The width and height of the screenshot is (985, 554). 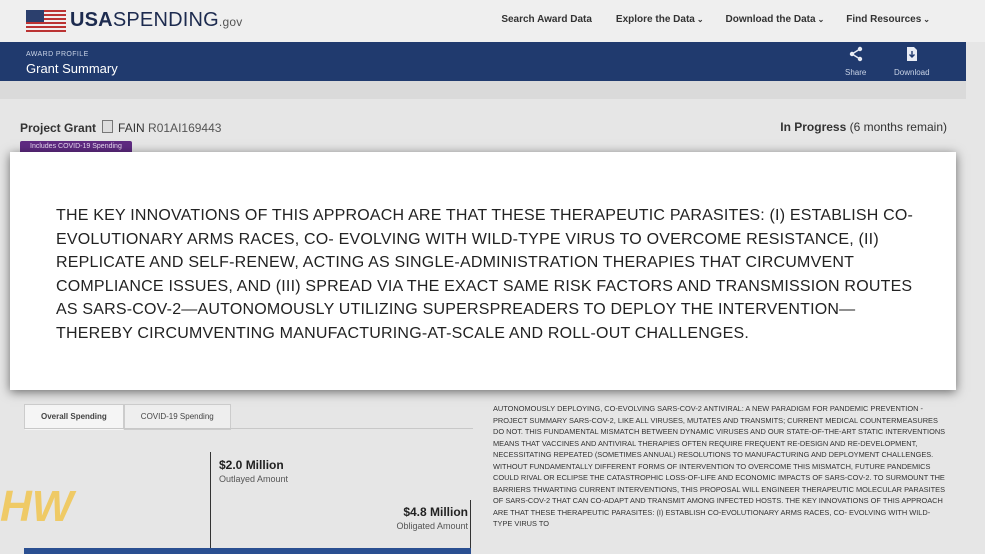 I want to click on obligated-amount: $4.8 Million, so click(x=435, y=512).